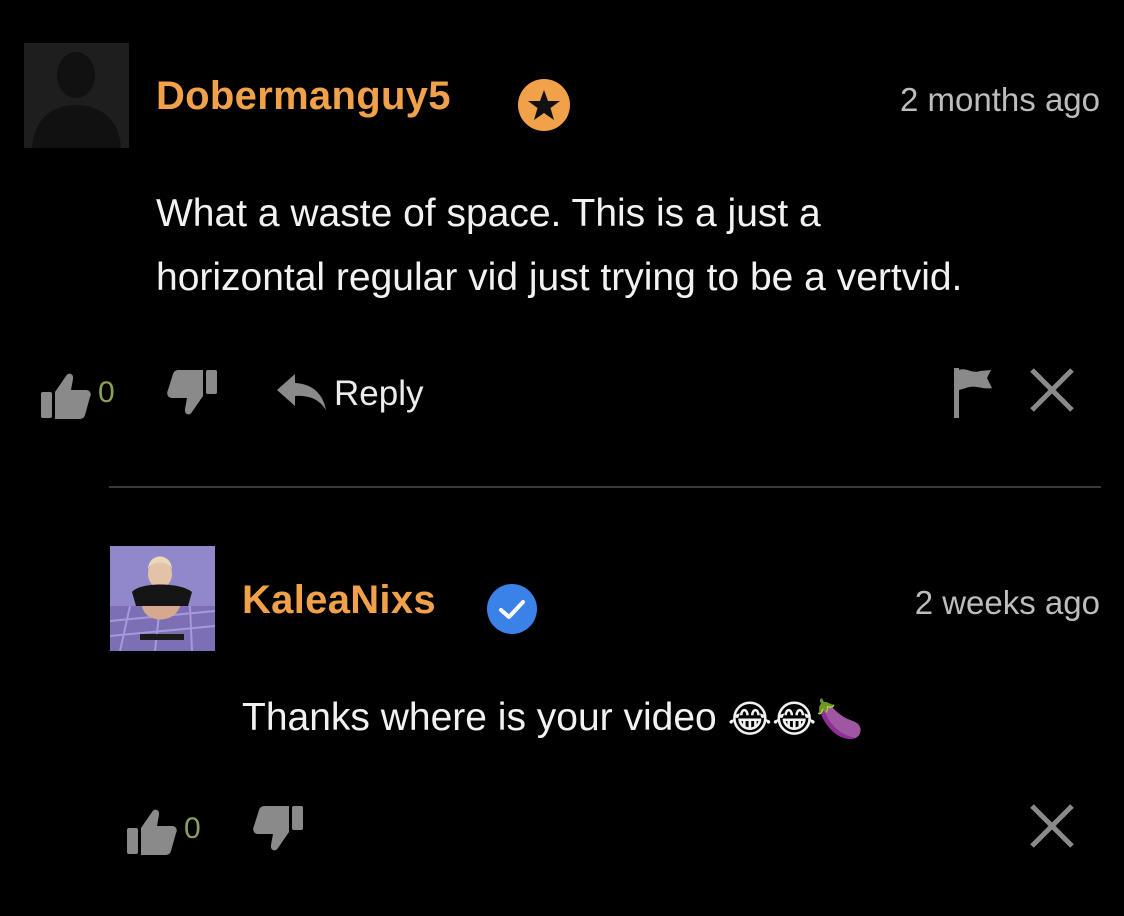 Image resolution: width=1124 pixels, height=916 pixels. Describe the element at coordinates (76, 100) in the screenshot. I see `user-silhouette-icon` at that location.